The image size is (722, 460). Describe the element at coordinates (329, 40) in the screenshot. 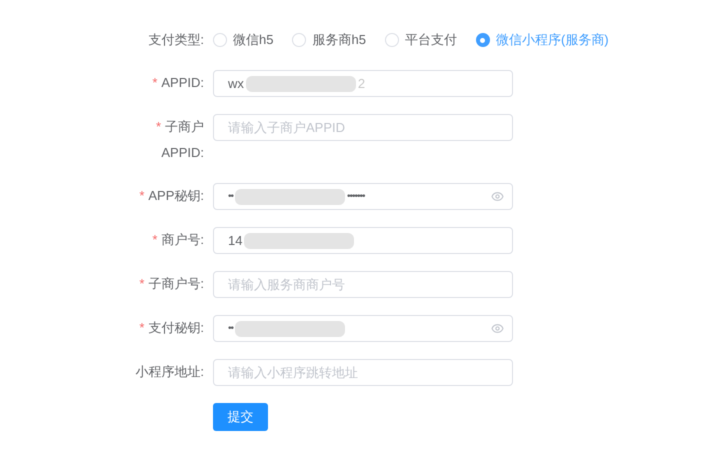

I see `radio-option: 服务商h5` at that location.